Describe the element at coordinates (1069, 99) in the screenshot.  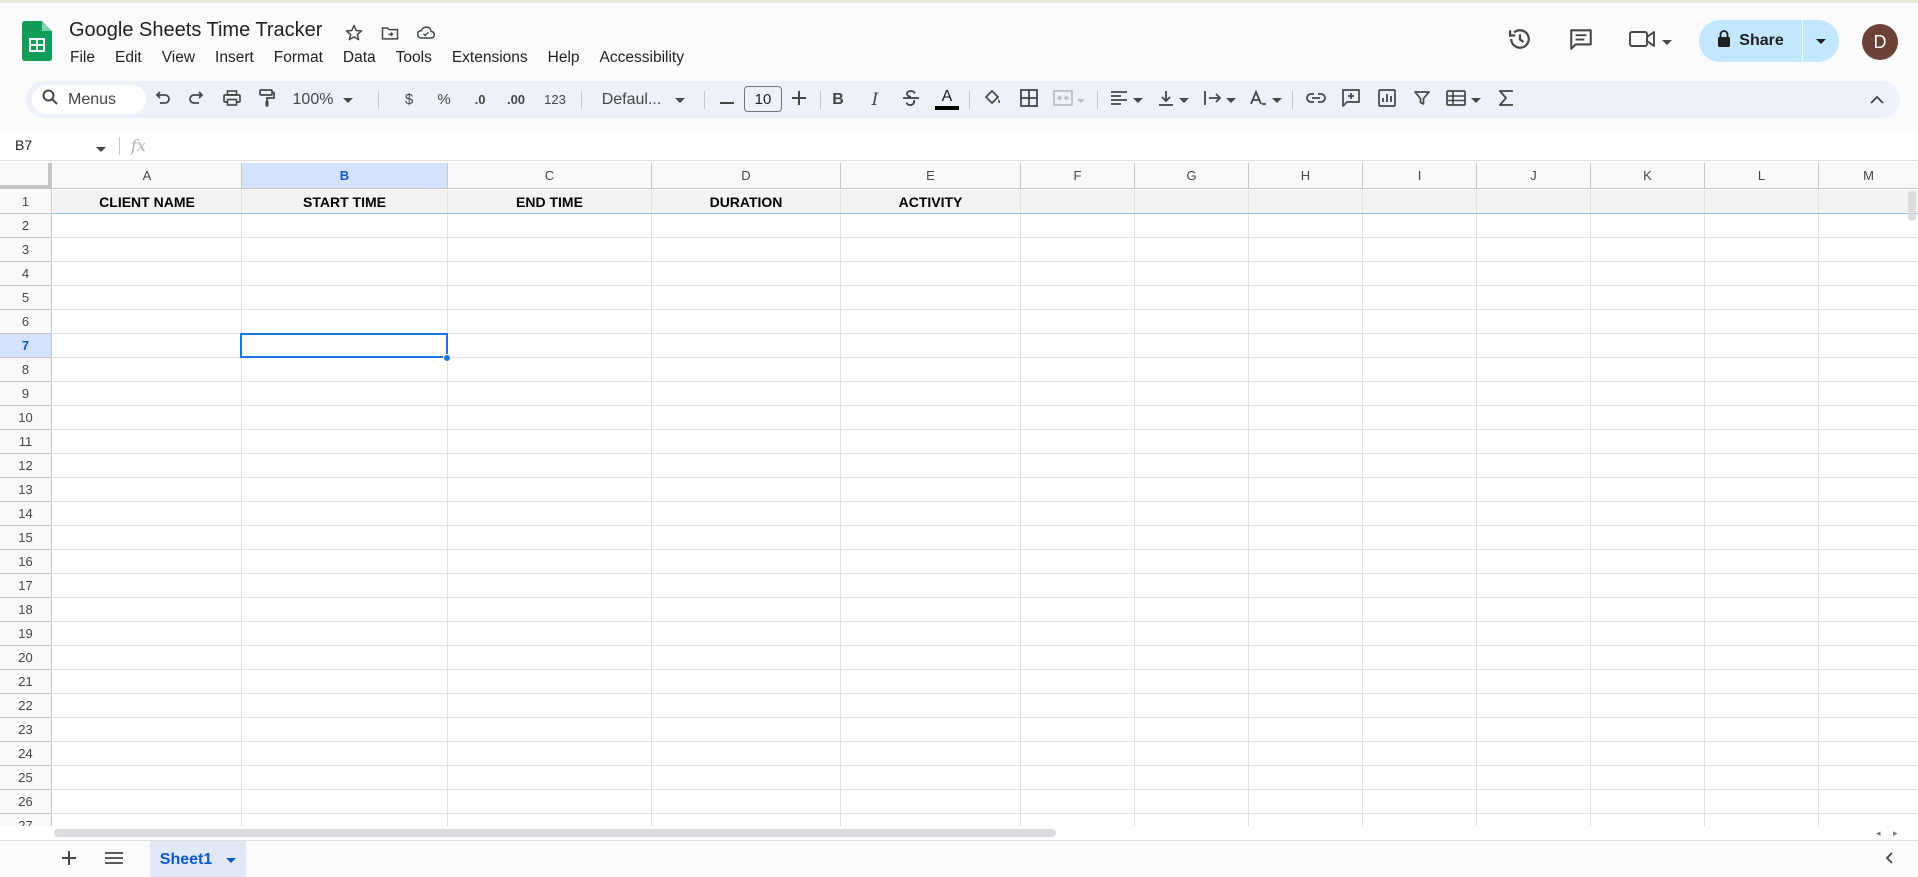
I see `merge-cells-button` at that location.